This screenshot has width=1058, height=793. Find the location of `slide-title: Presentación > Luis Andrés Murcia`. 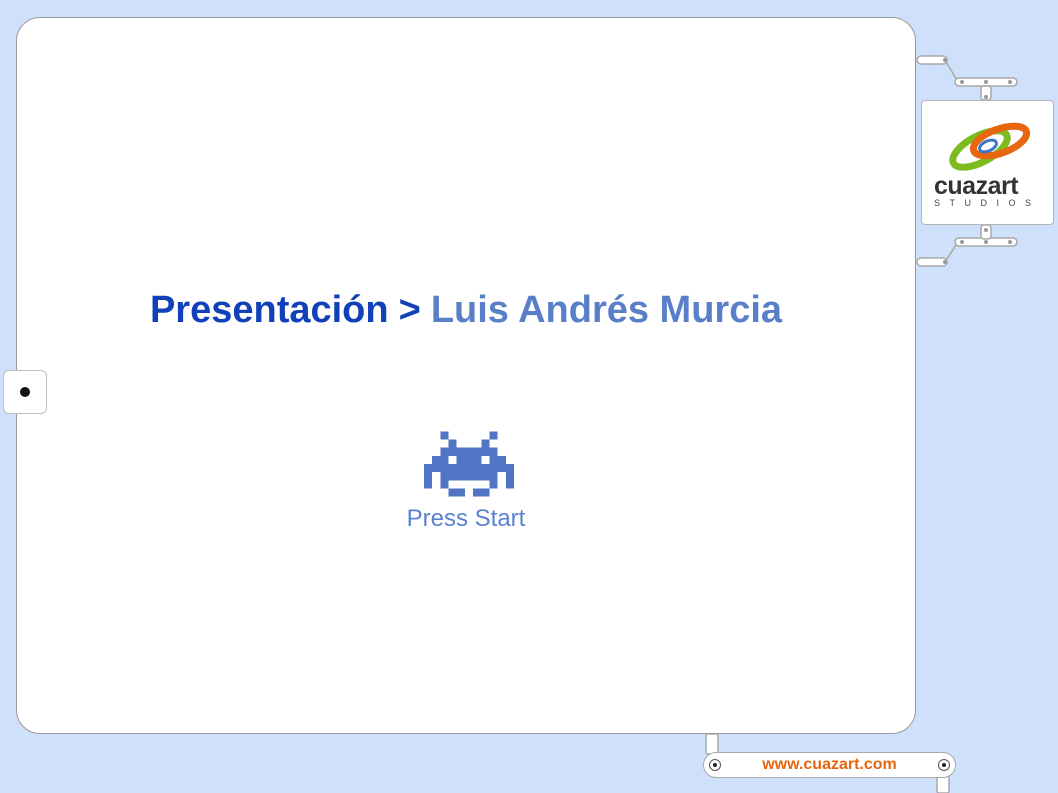

slide-title: Presentación > Luis Andrés Murcia is located at coordinates (466, 310).